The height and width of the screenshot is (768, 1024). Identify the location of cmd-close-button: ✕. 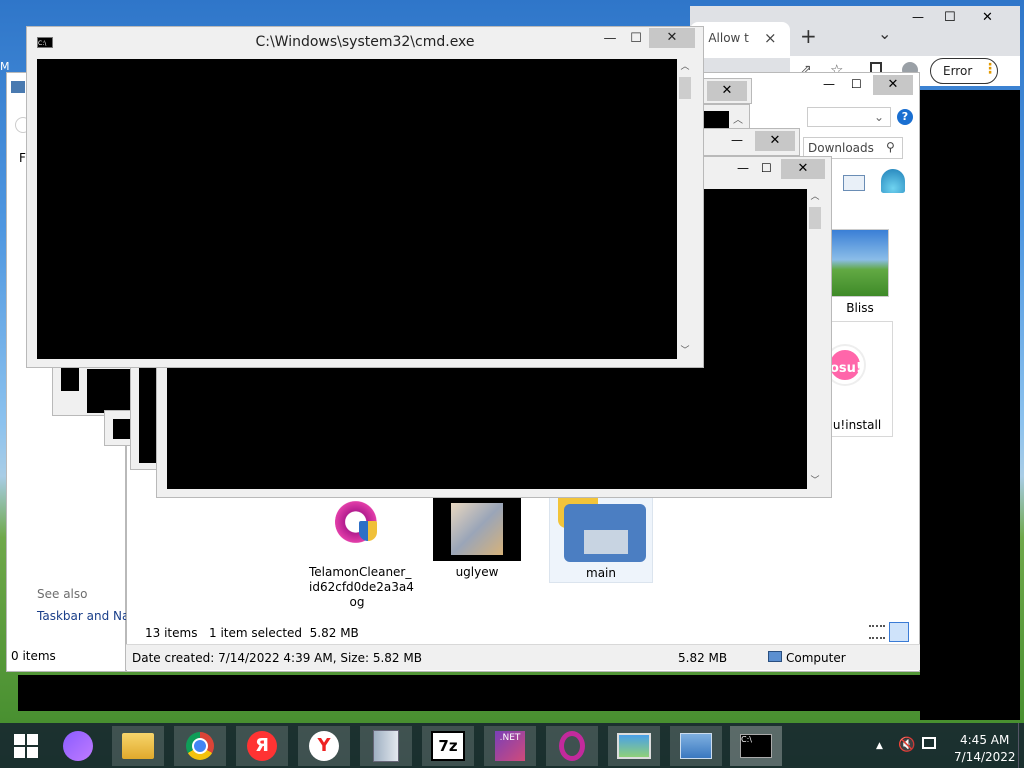
(672, 38).